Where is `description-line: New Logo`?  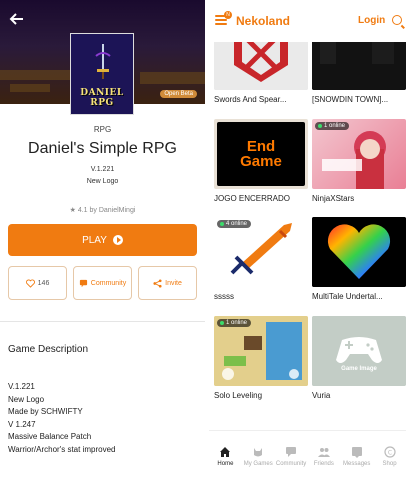
description-line: New Logo is located at coordinates (26, 399).